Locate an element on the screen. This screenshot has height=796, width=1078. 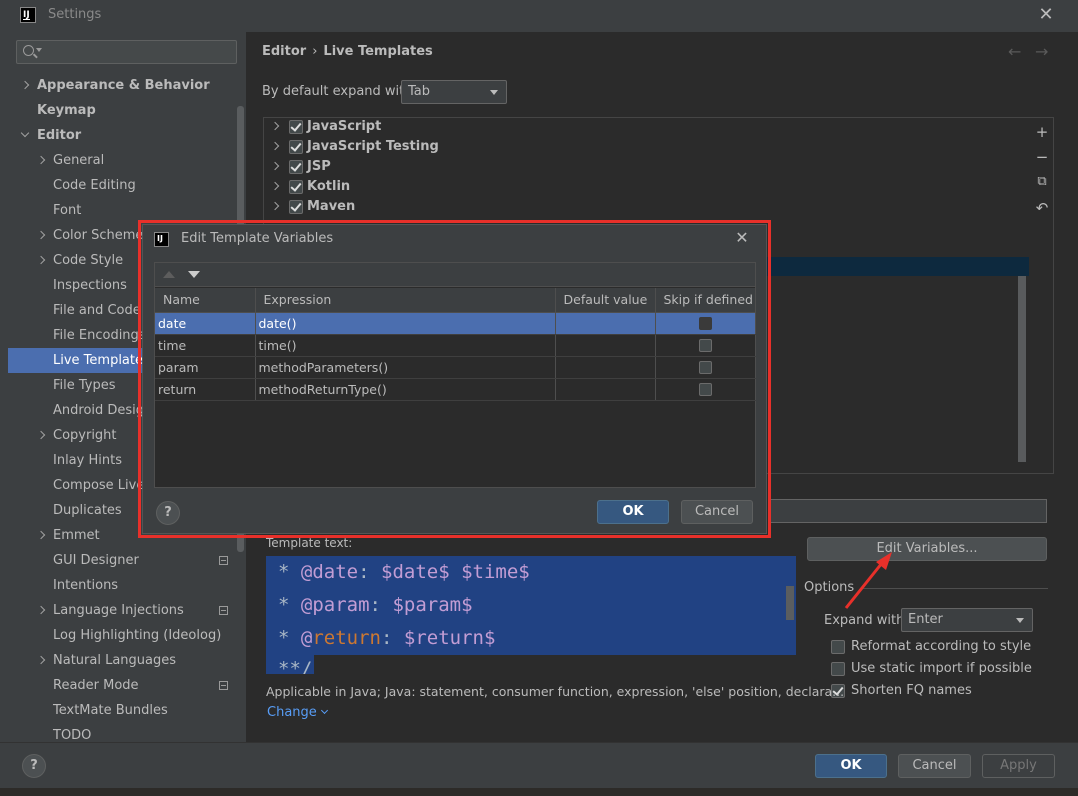
sidebar-item: Intentions is located at coordinates (123, 585).